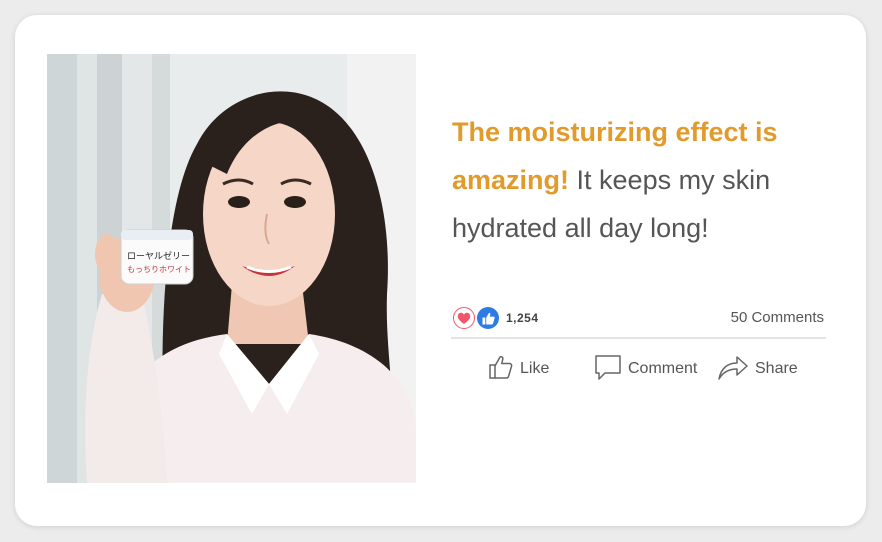  I want to click on divider, so click(638, 338).